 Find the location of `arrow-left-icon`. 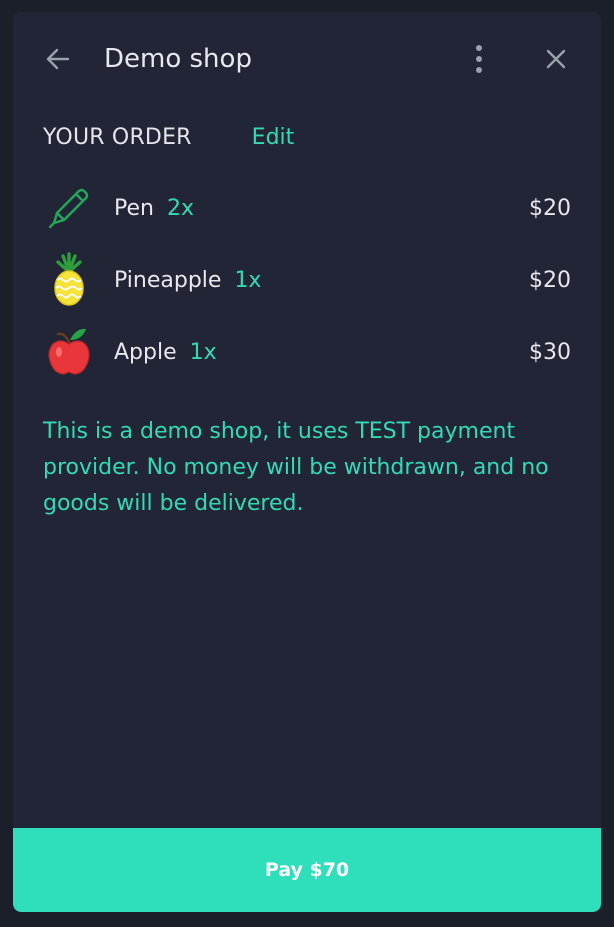

arrow-left-icon is located at coordinates (58, 59).